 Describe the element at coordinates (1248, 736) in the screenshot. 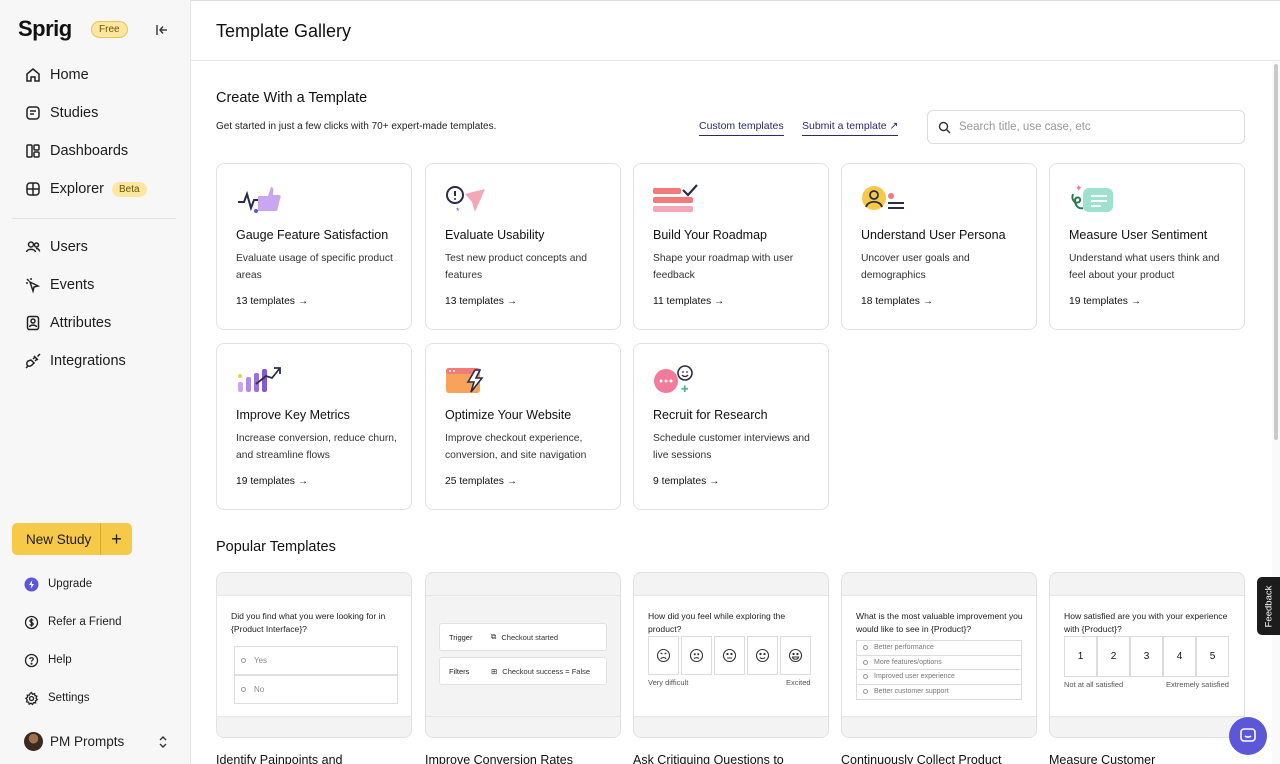

I see `chat-launcher-button` at that location.